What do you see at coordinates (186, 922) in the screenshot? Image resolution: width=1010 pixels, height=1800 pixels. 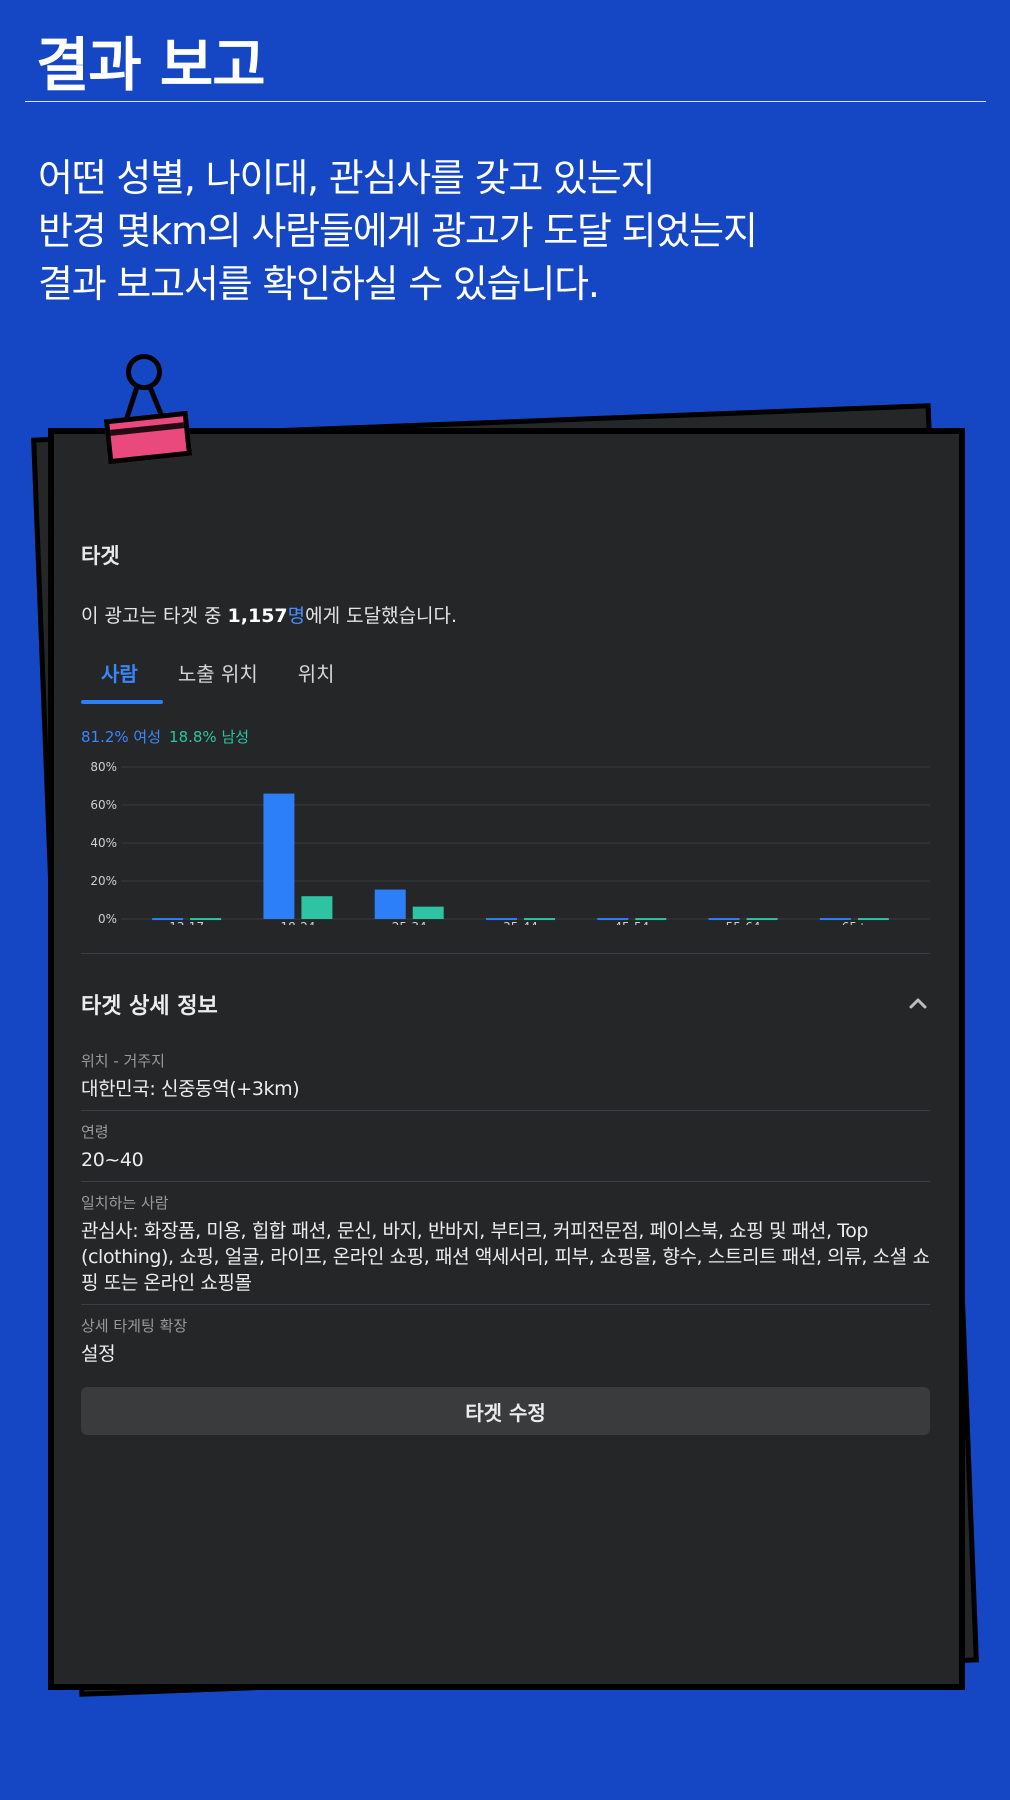 I see `x-tick-label: 13-17` at bounding box center [186, 922].